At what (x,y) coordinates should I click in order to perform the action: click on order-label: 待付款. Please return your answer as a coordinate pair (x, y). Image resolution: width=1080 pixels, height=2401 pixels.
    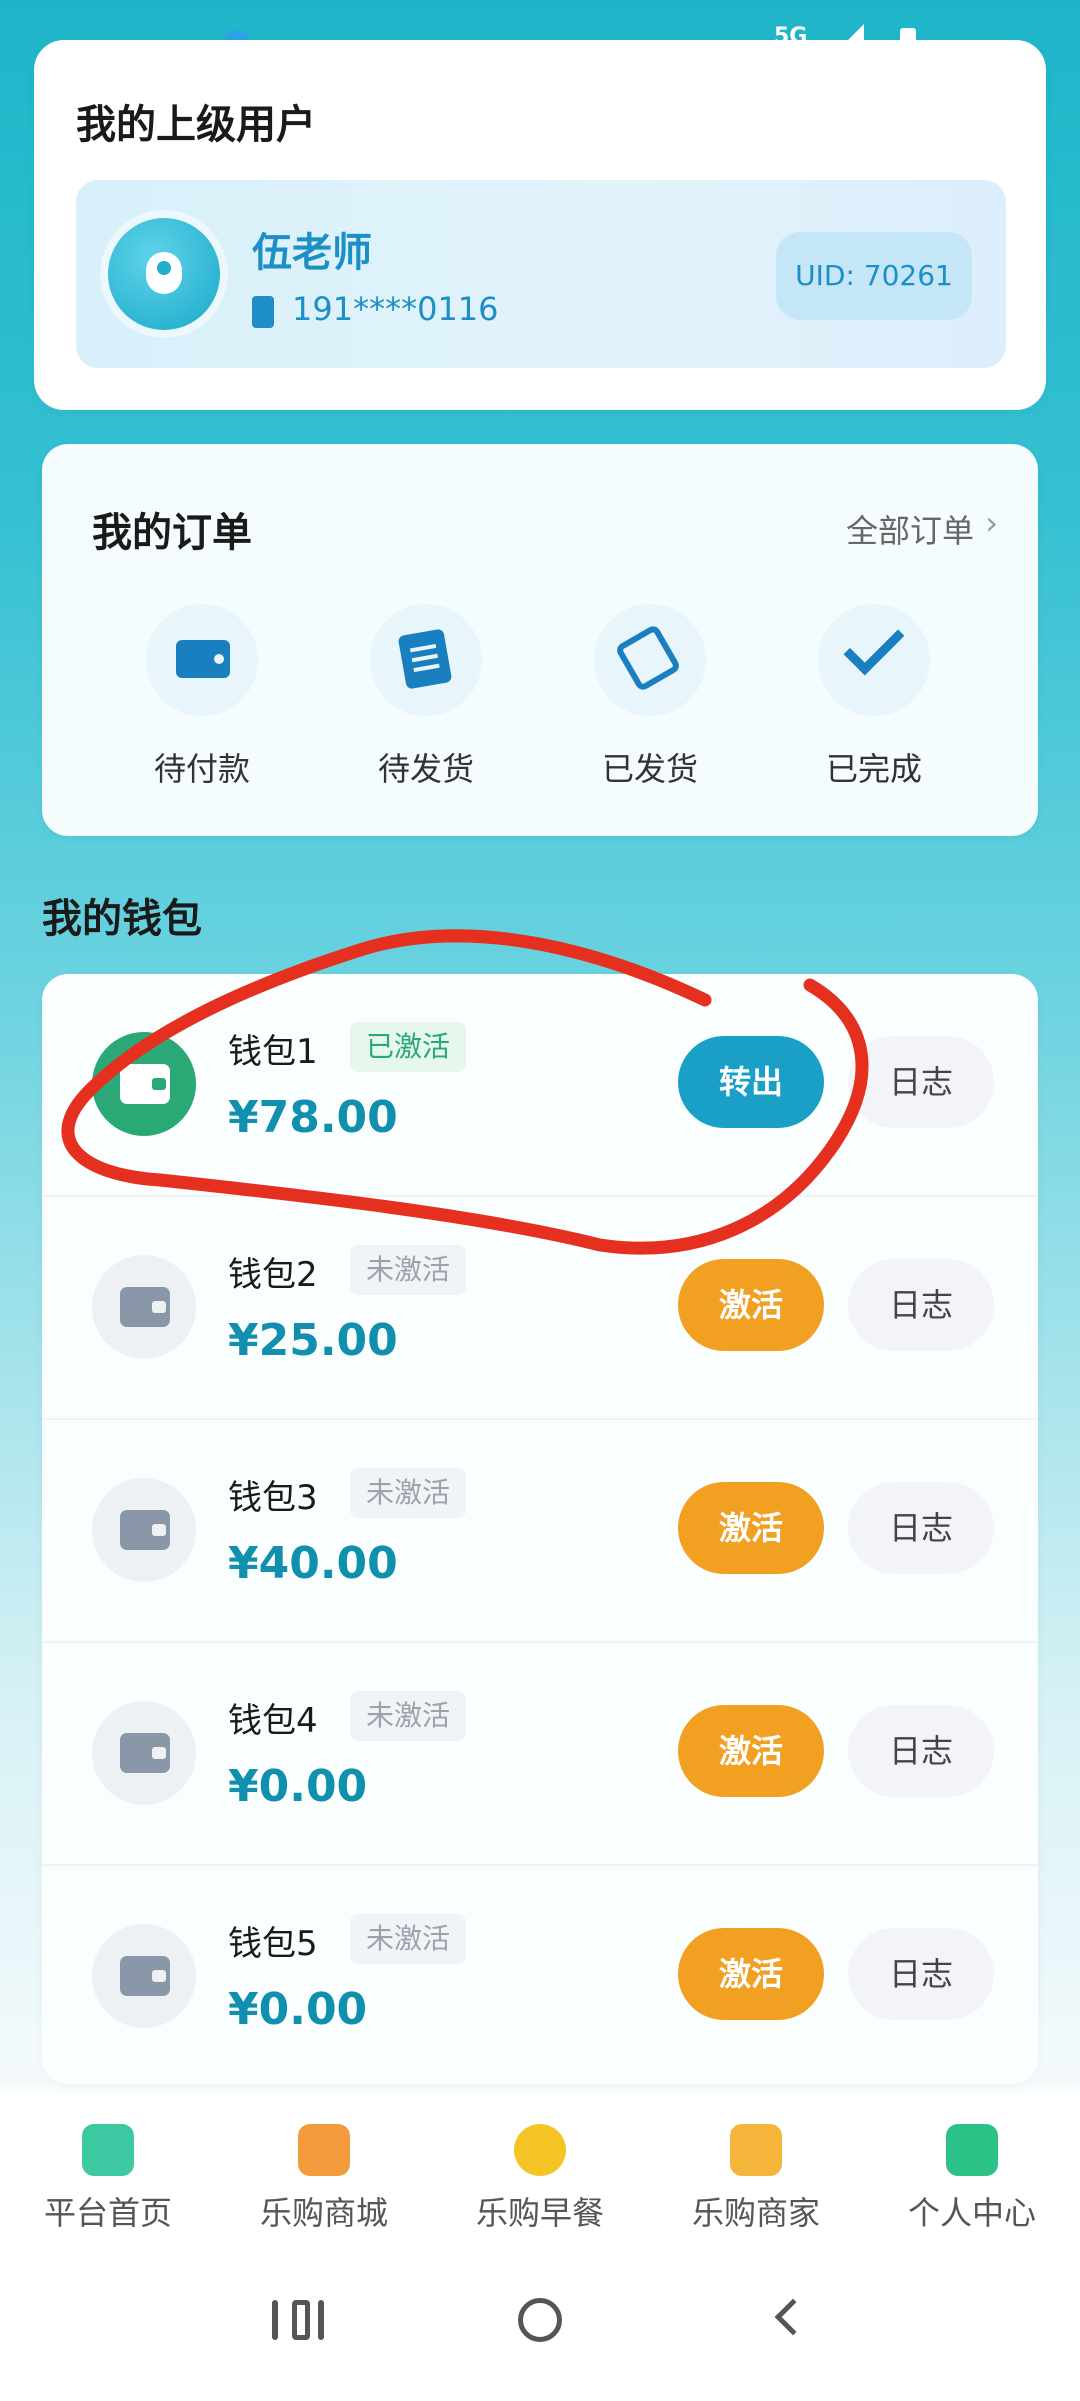
    Looking at the image, I should click on (201, 769).